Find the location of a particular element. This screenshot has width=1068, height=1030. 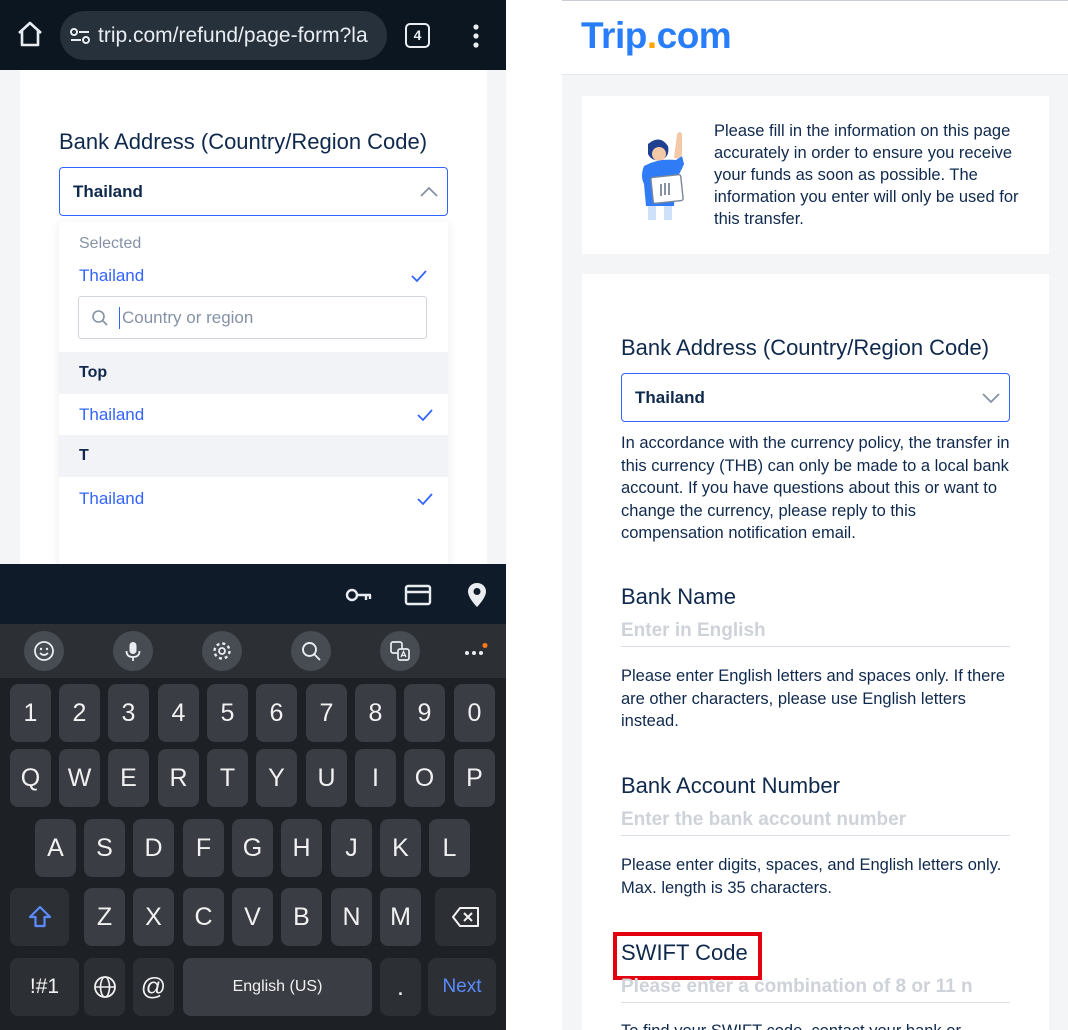

microphone-icon is located at coordinates (133, 651).